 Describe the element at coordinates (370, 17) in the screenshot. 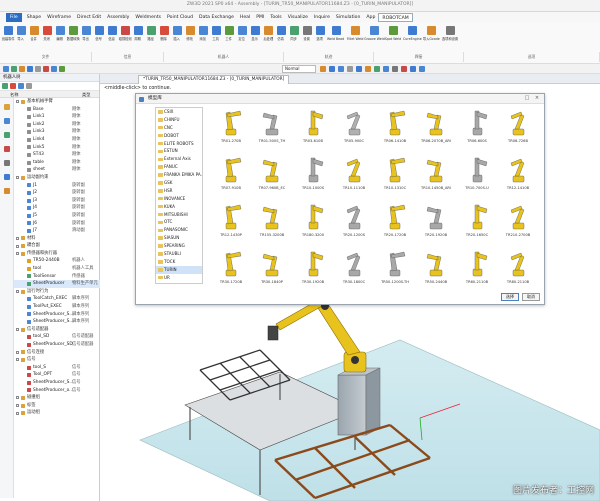

I see `menu-app: App` at that location.